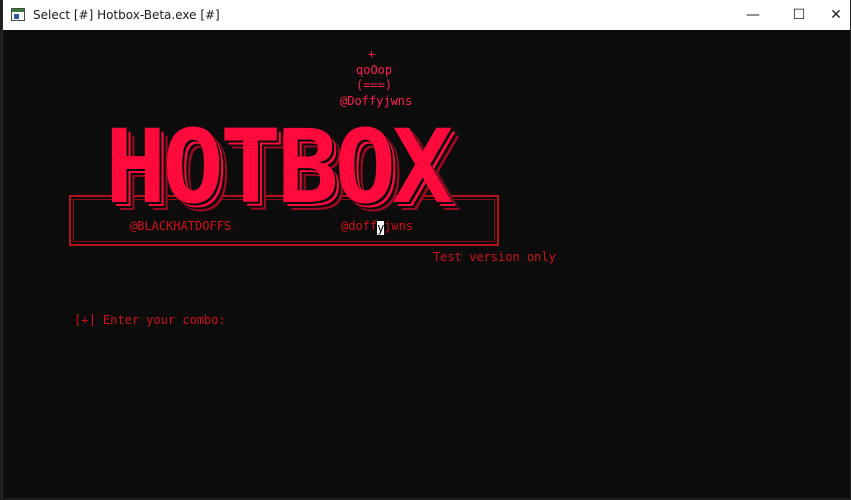 Image resolution: width=851 pixels, height=500 pixels. What do you see at coordinates (799, 15) in the screenshot?
I see `maximize-button: ☐` at bounding box center [799, 15].